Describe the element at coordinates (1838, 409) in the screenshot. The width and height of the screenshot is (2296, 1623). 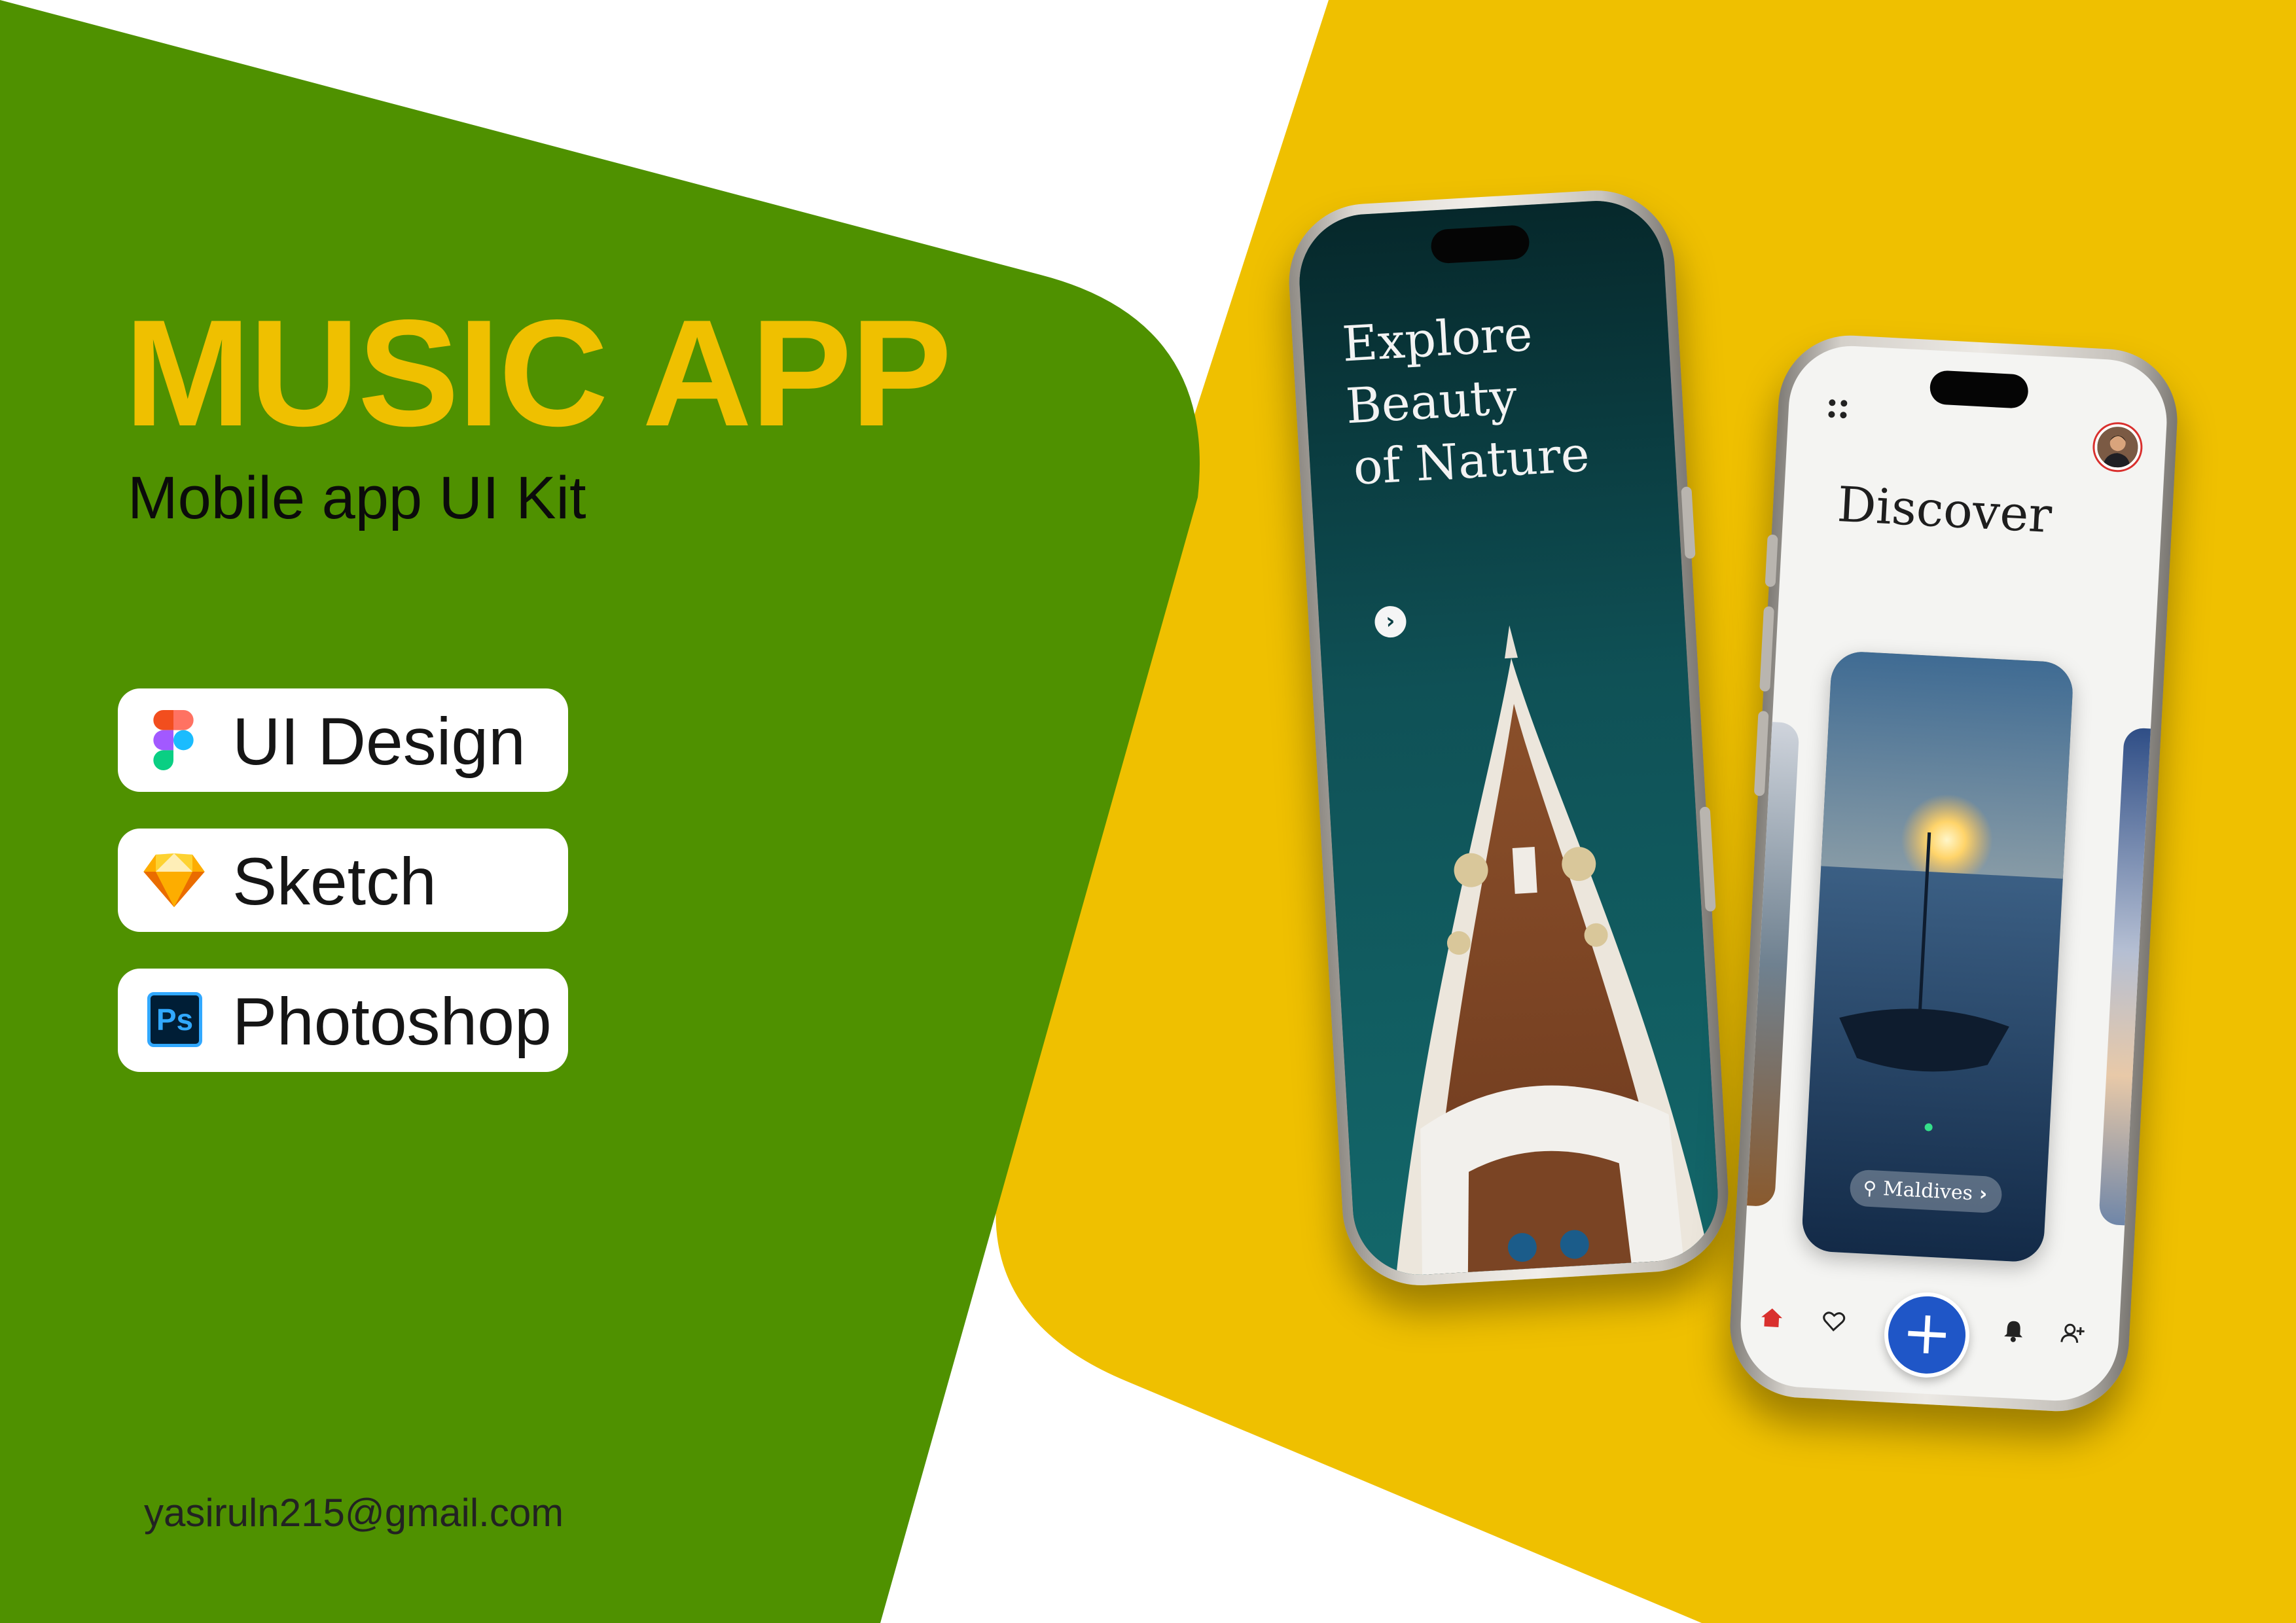
I see `menu-grid-icon` at that location.